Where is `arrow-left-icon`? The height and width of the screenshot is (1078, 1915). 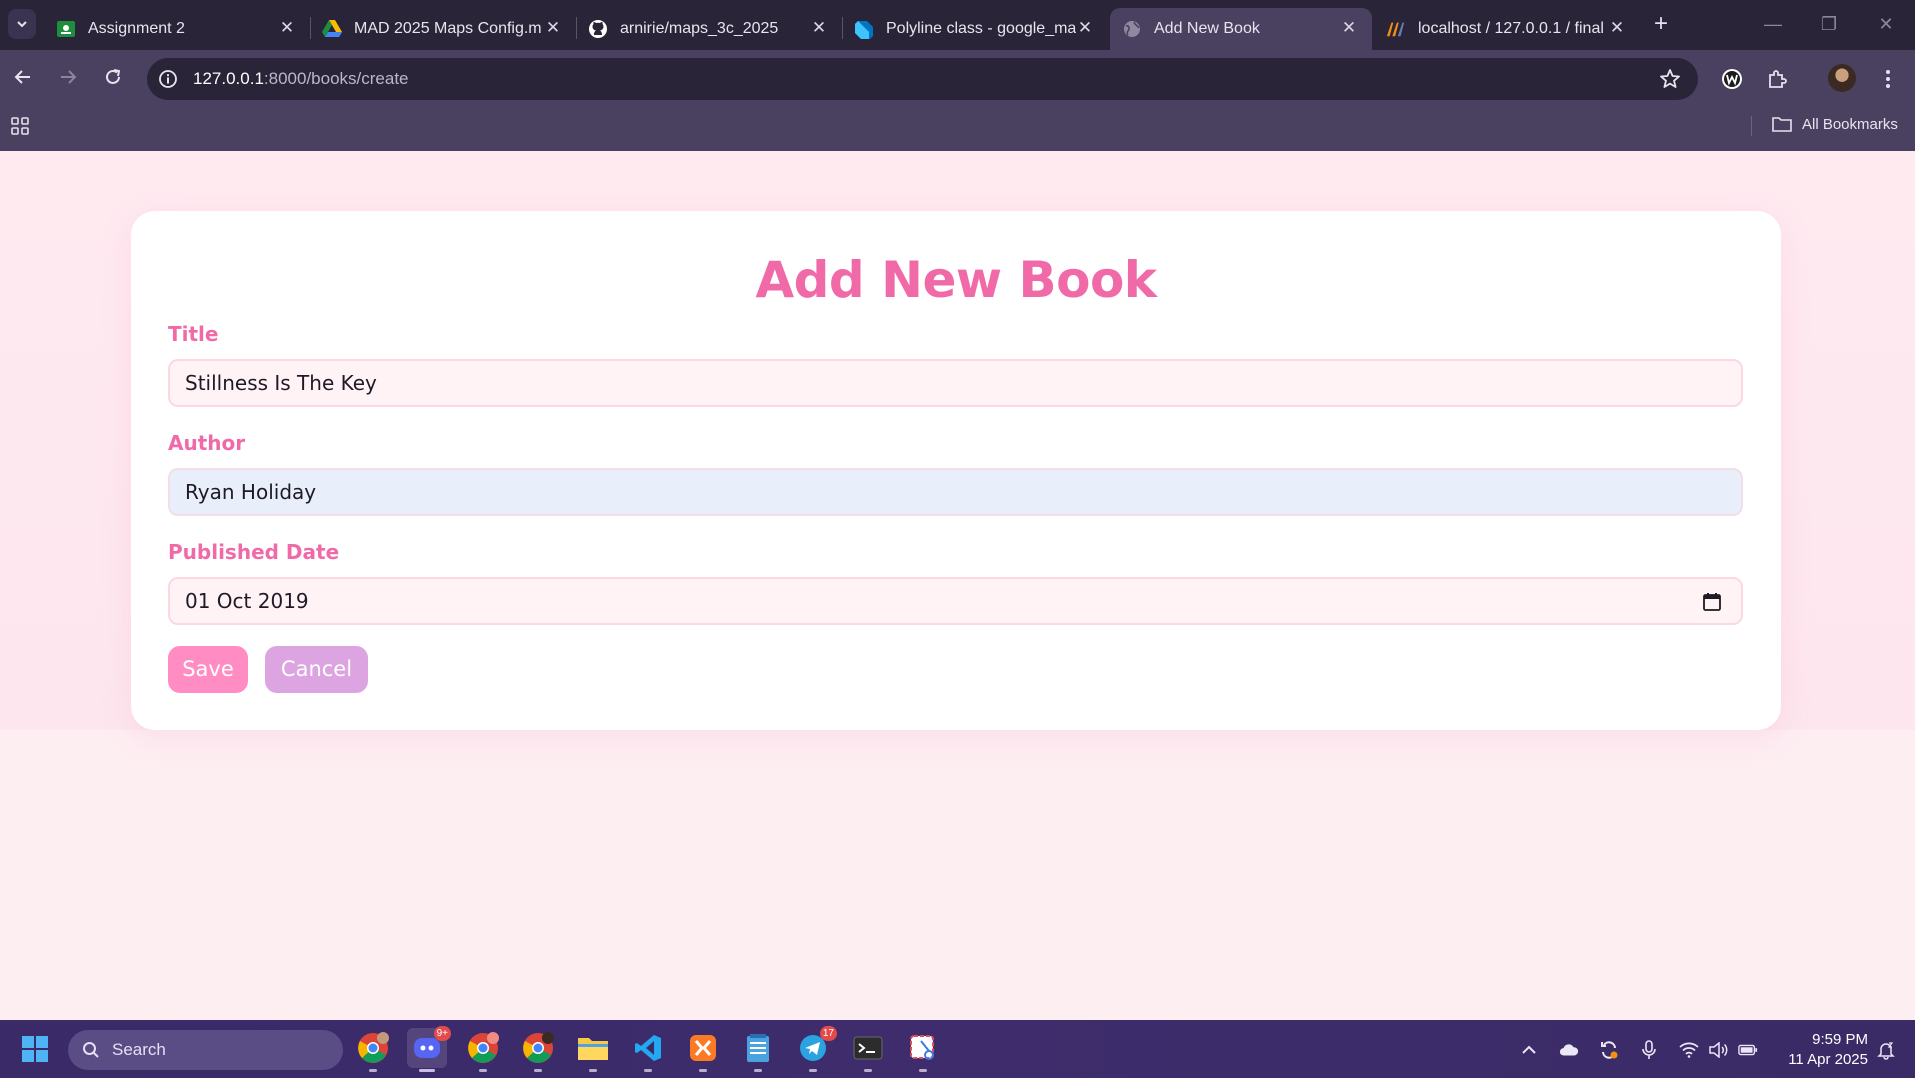
arrow-left-icon is located at coordinates (22, 77).